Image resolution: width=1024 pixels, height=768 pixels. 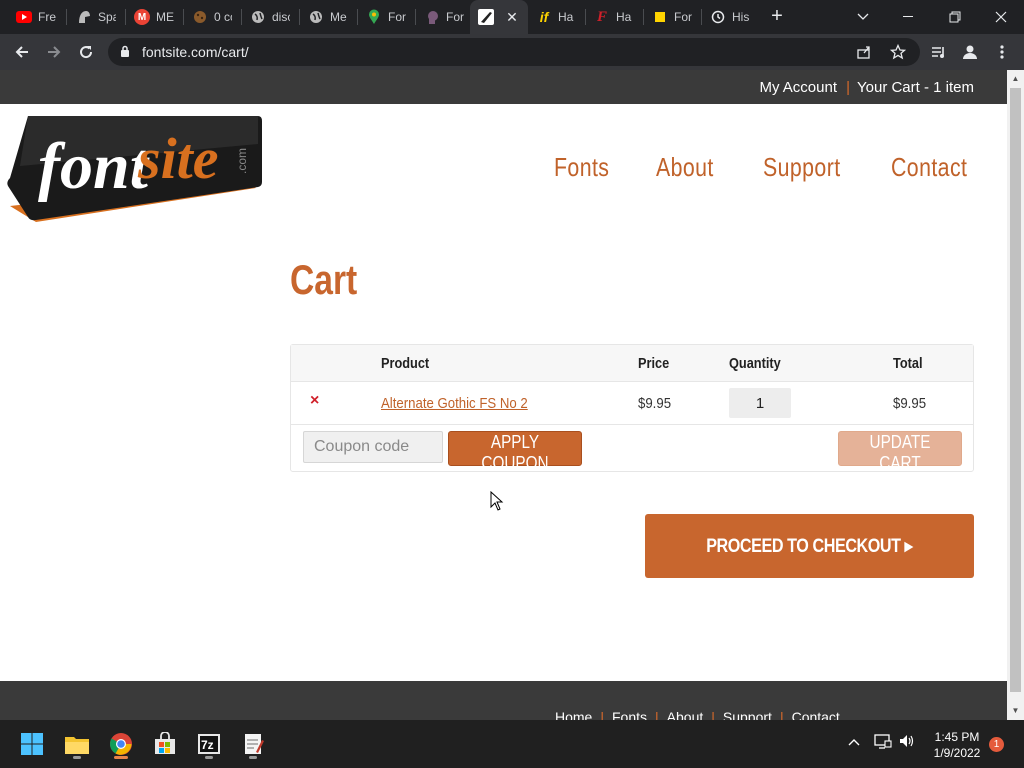 What do you see at coordinates (685, 714) in the screenshot?
I see `footer-link-about: About` at bounding box center [685, 714].